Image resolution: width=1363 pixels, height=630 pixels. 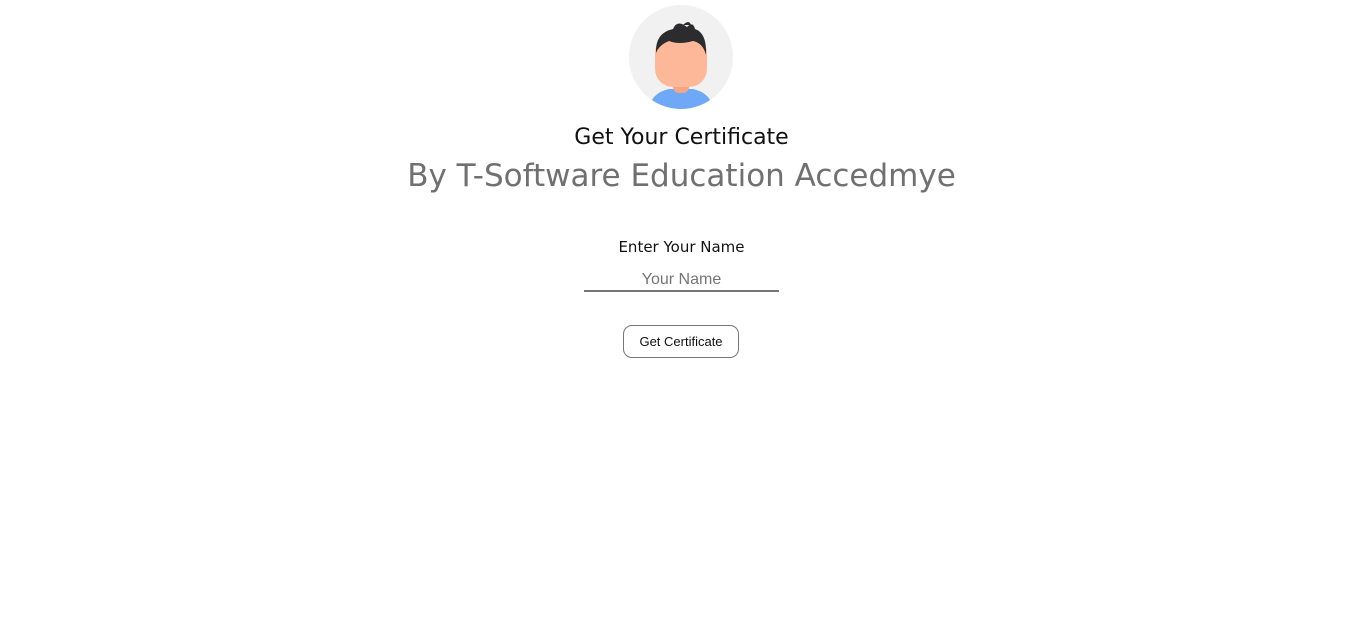 What do you see at coordinates (681, 247) in the screenshot?
I see `name-field-label: Enter Your Name` at bounding box center [681, 247].